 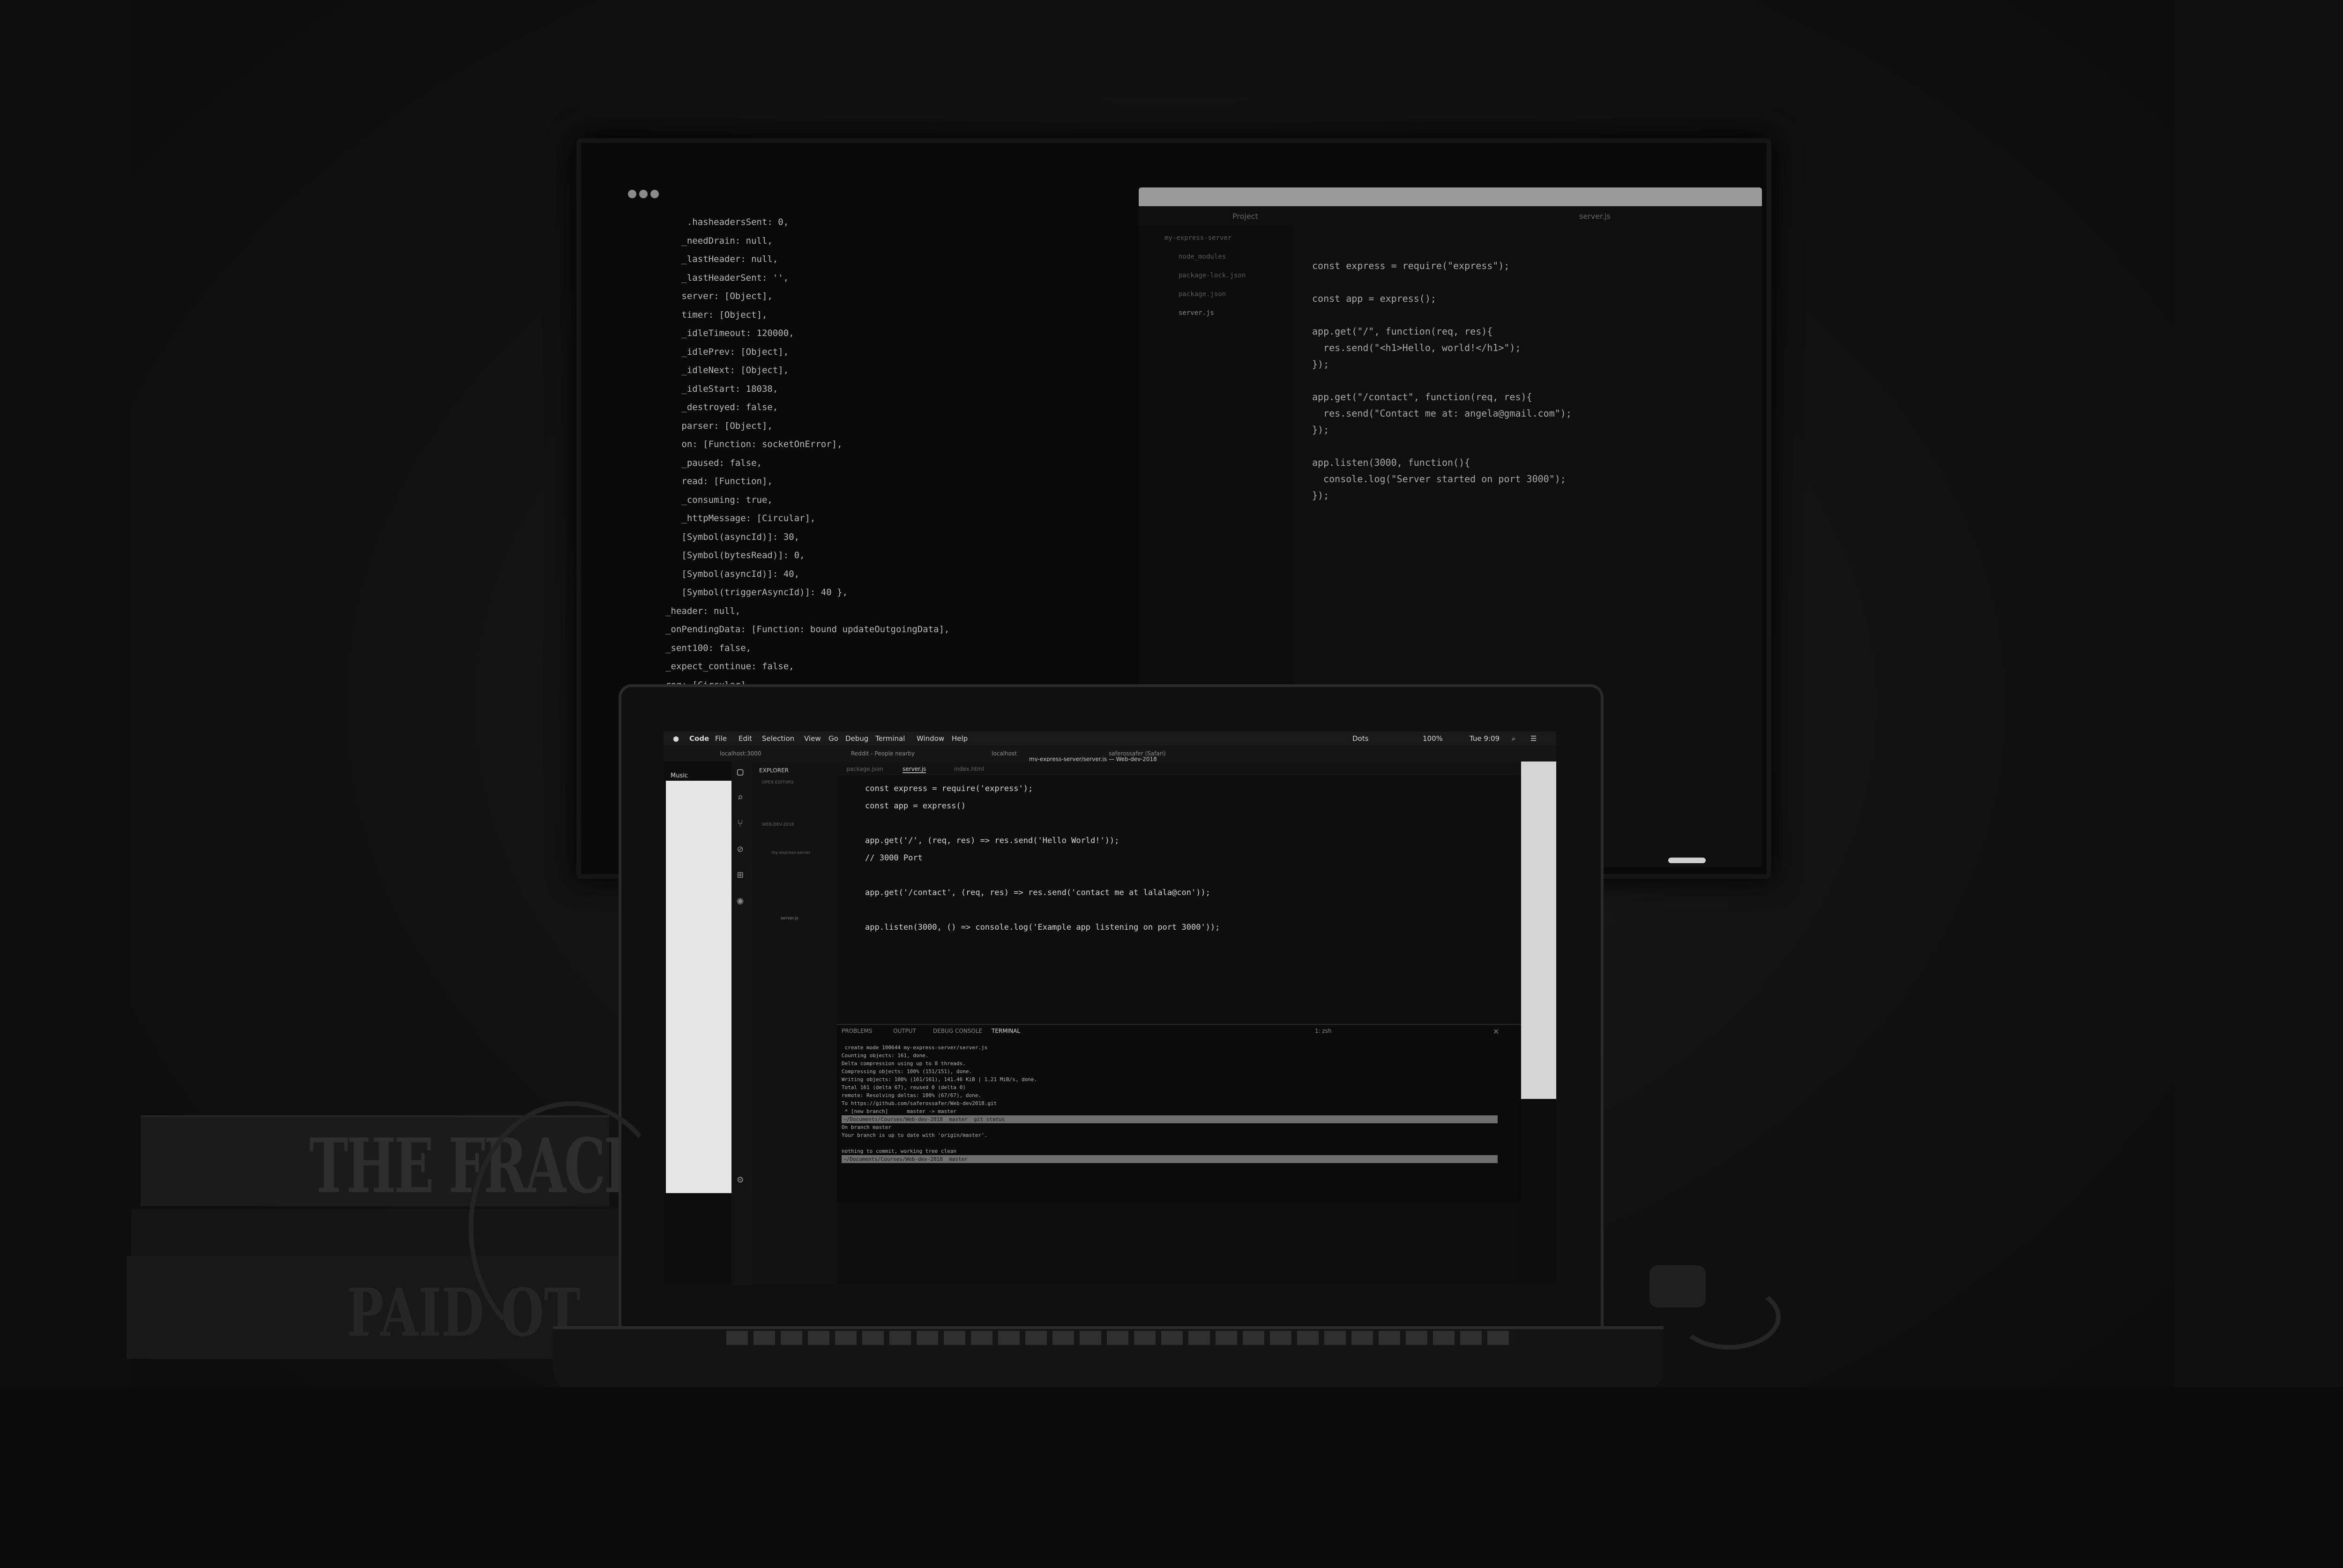 I want to click on tab-package-json: package.json, so click(x=864, y=769).